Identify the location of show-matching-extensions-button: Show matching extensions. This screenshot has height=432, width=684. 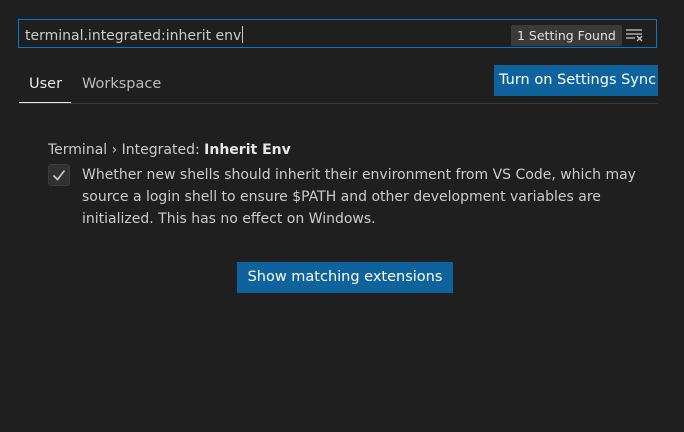
(345, 277).